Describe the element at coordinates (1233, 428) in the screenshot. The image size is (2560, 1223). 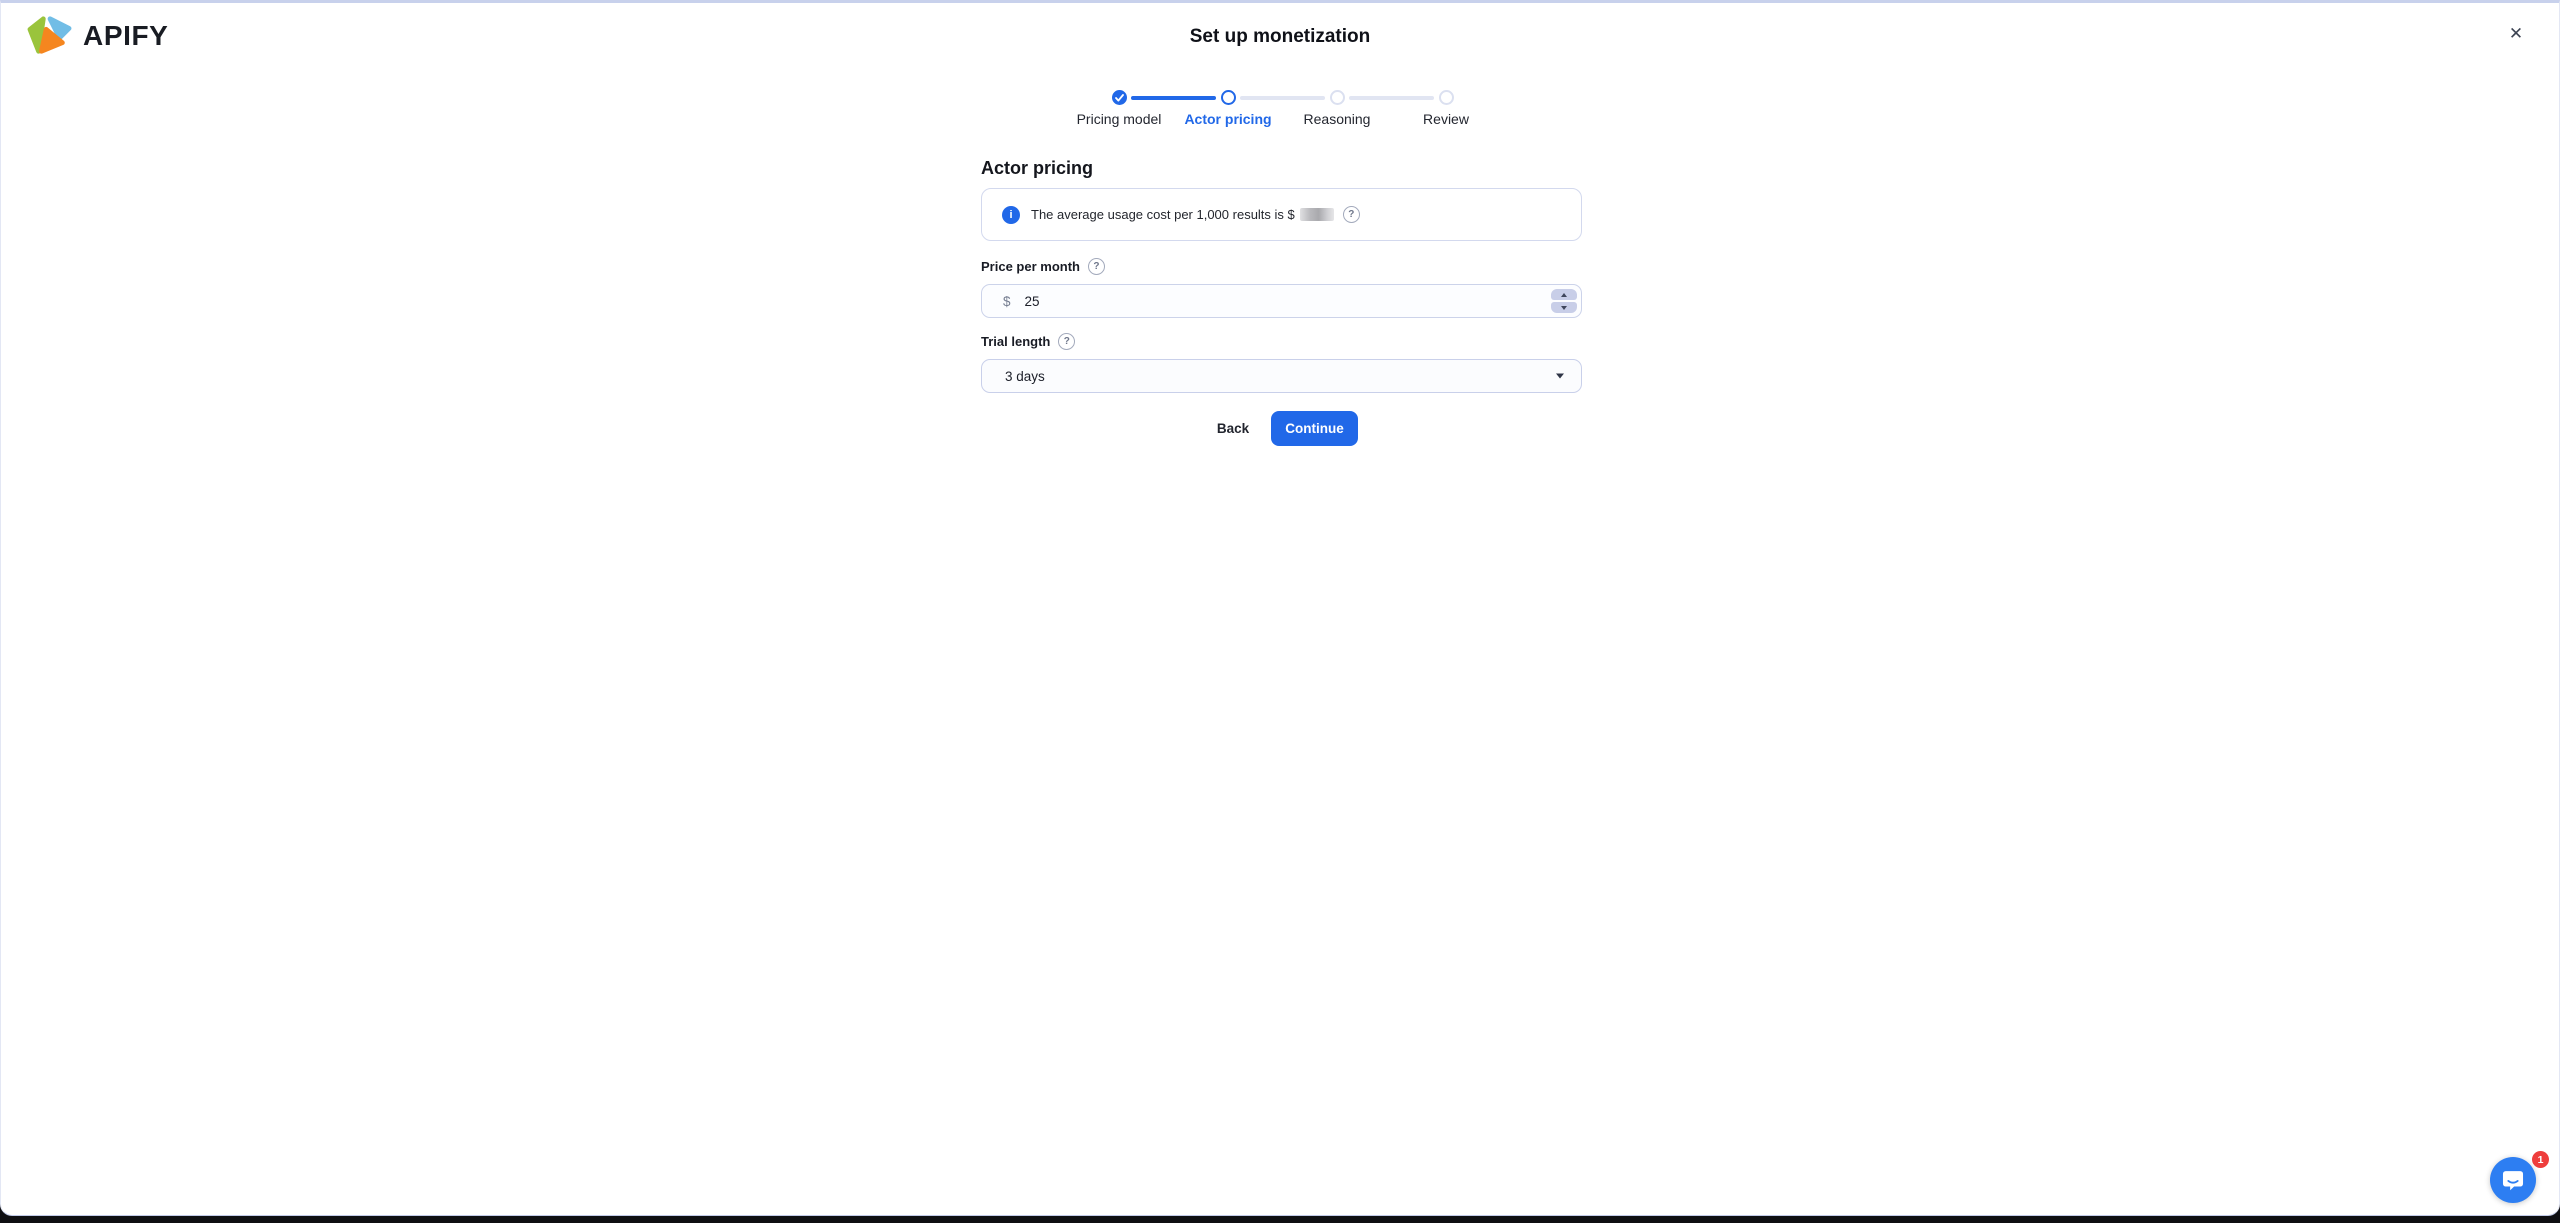
I see `back-button: Back` at that location.